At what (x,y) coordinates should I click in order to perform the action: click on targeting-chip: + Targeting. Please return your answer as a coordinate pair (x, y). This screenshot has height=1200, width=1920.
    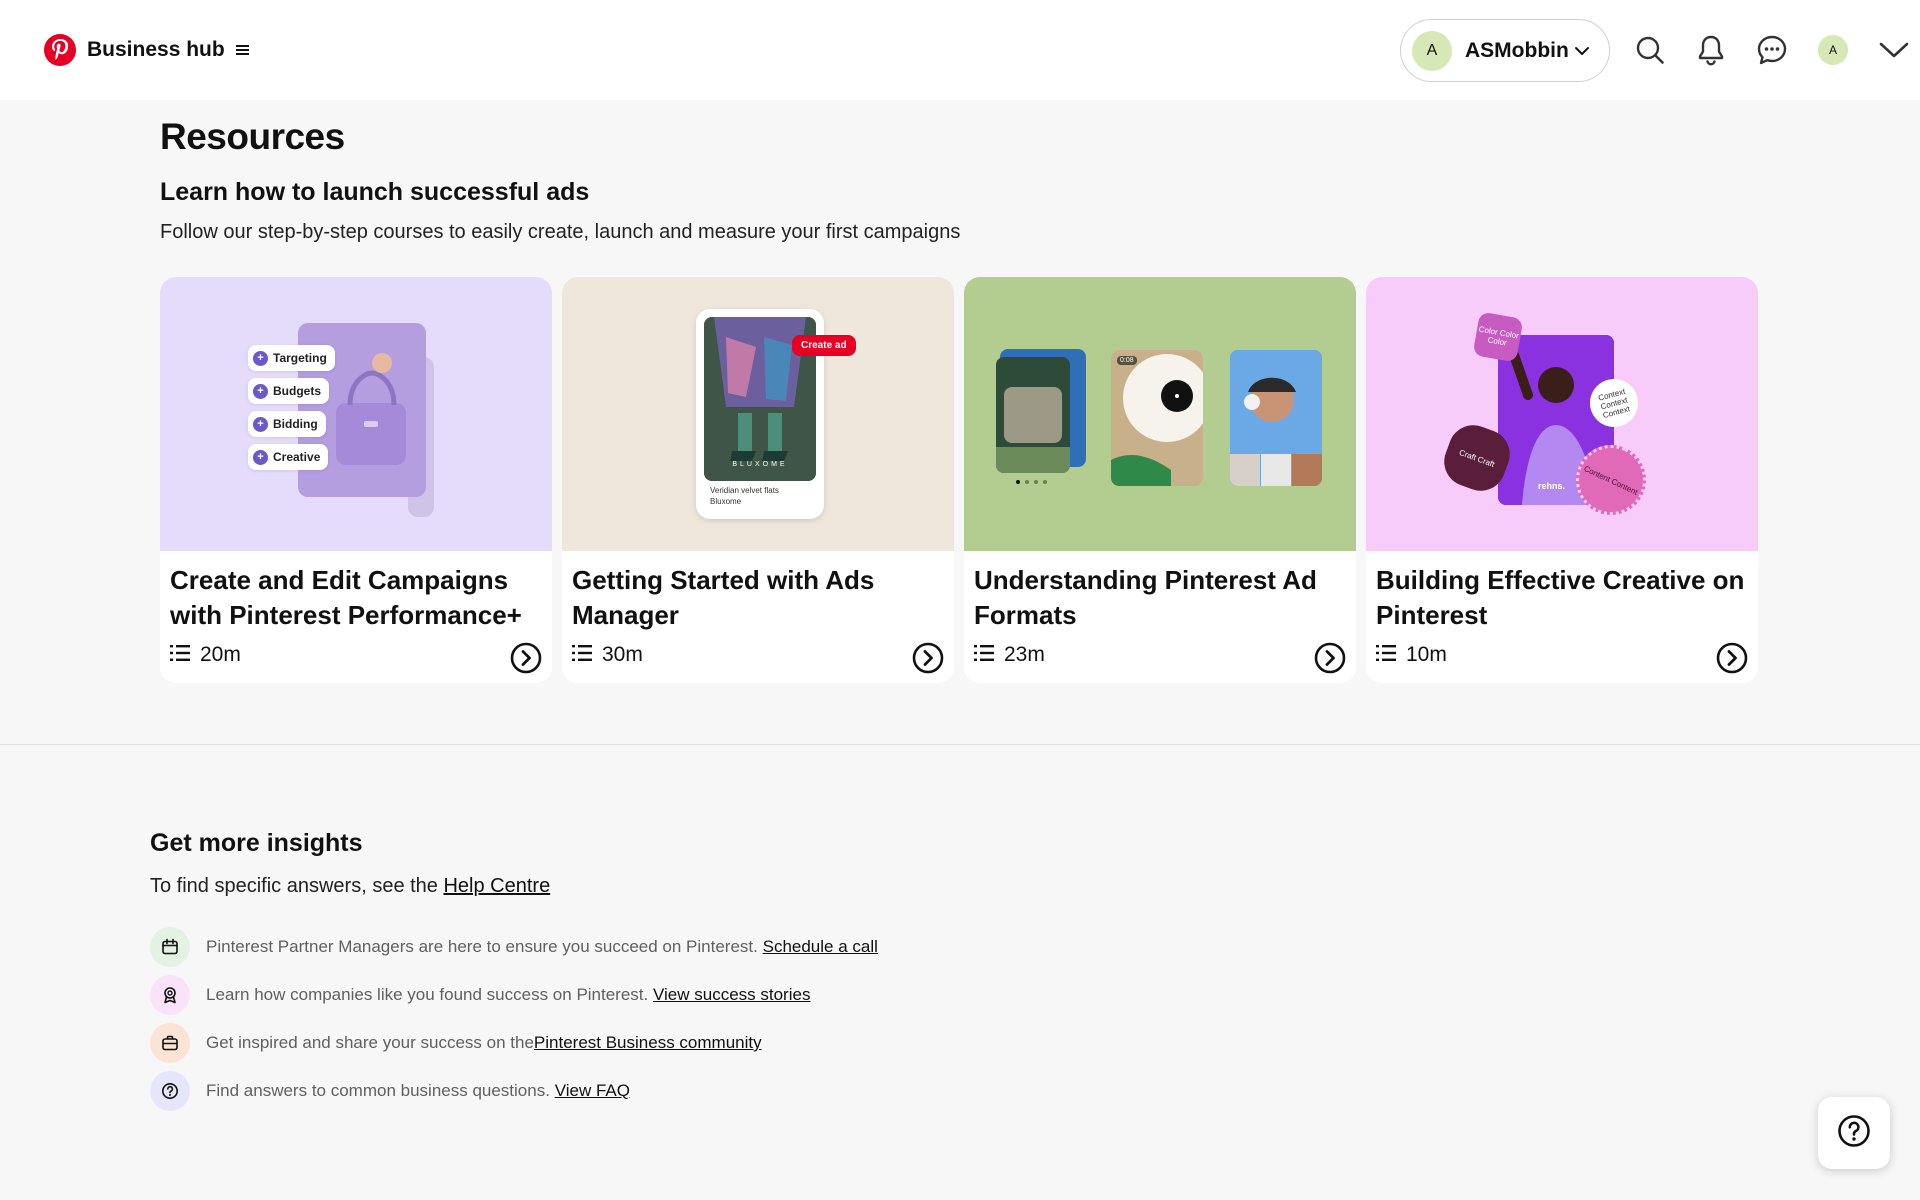
    Looking at the image, I should click on (291, 358).